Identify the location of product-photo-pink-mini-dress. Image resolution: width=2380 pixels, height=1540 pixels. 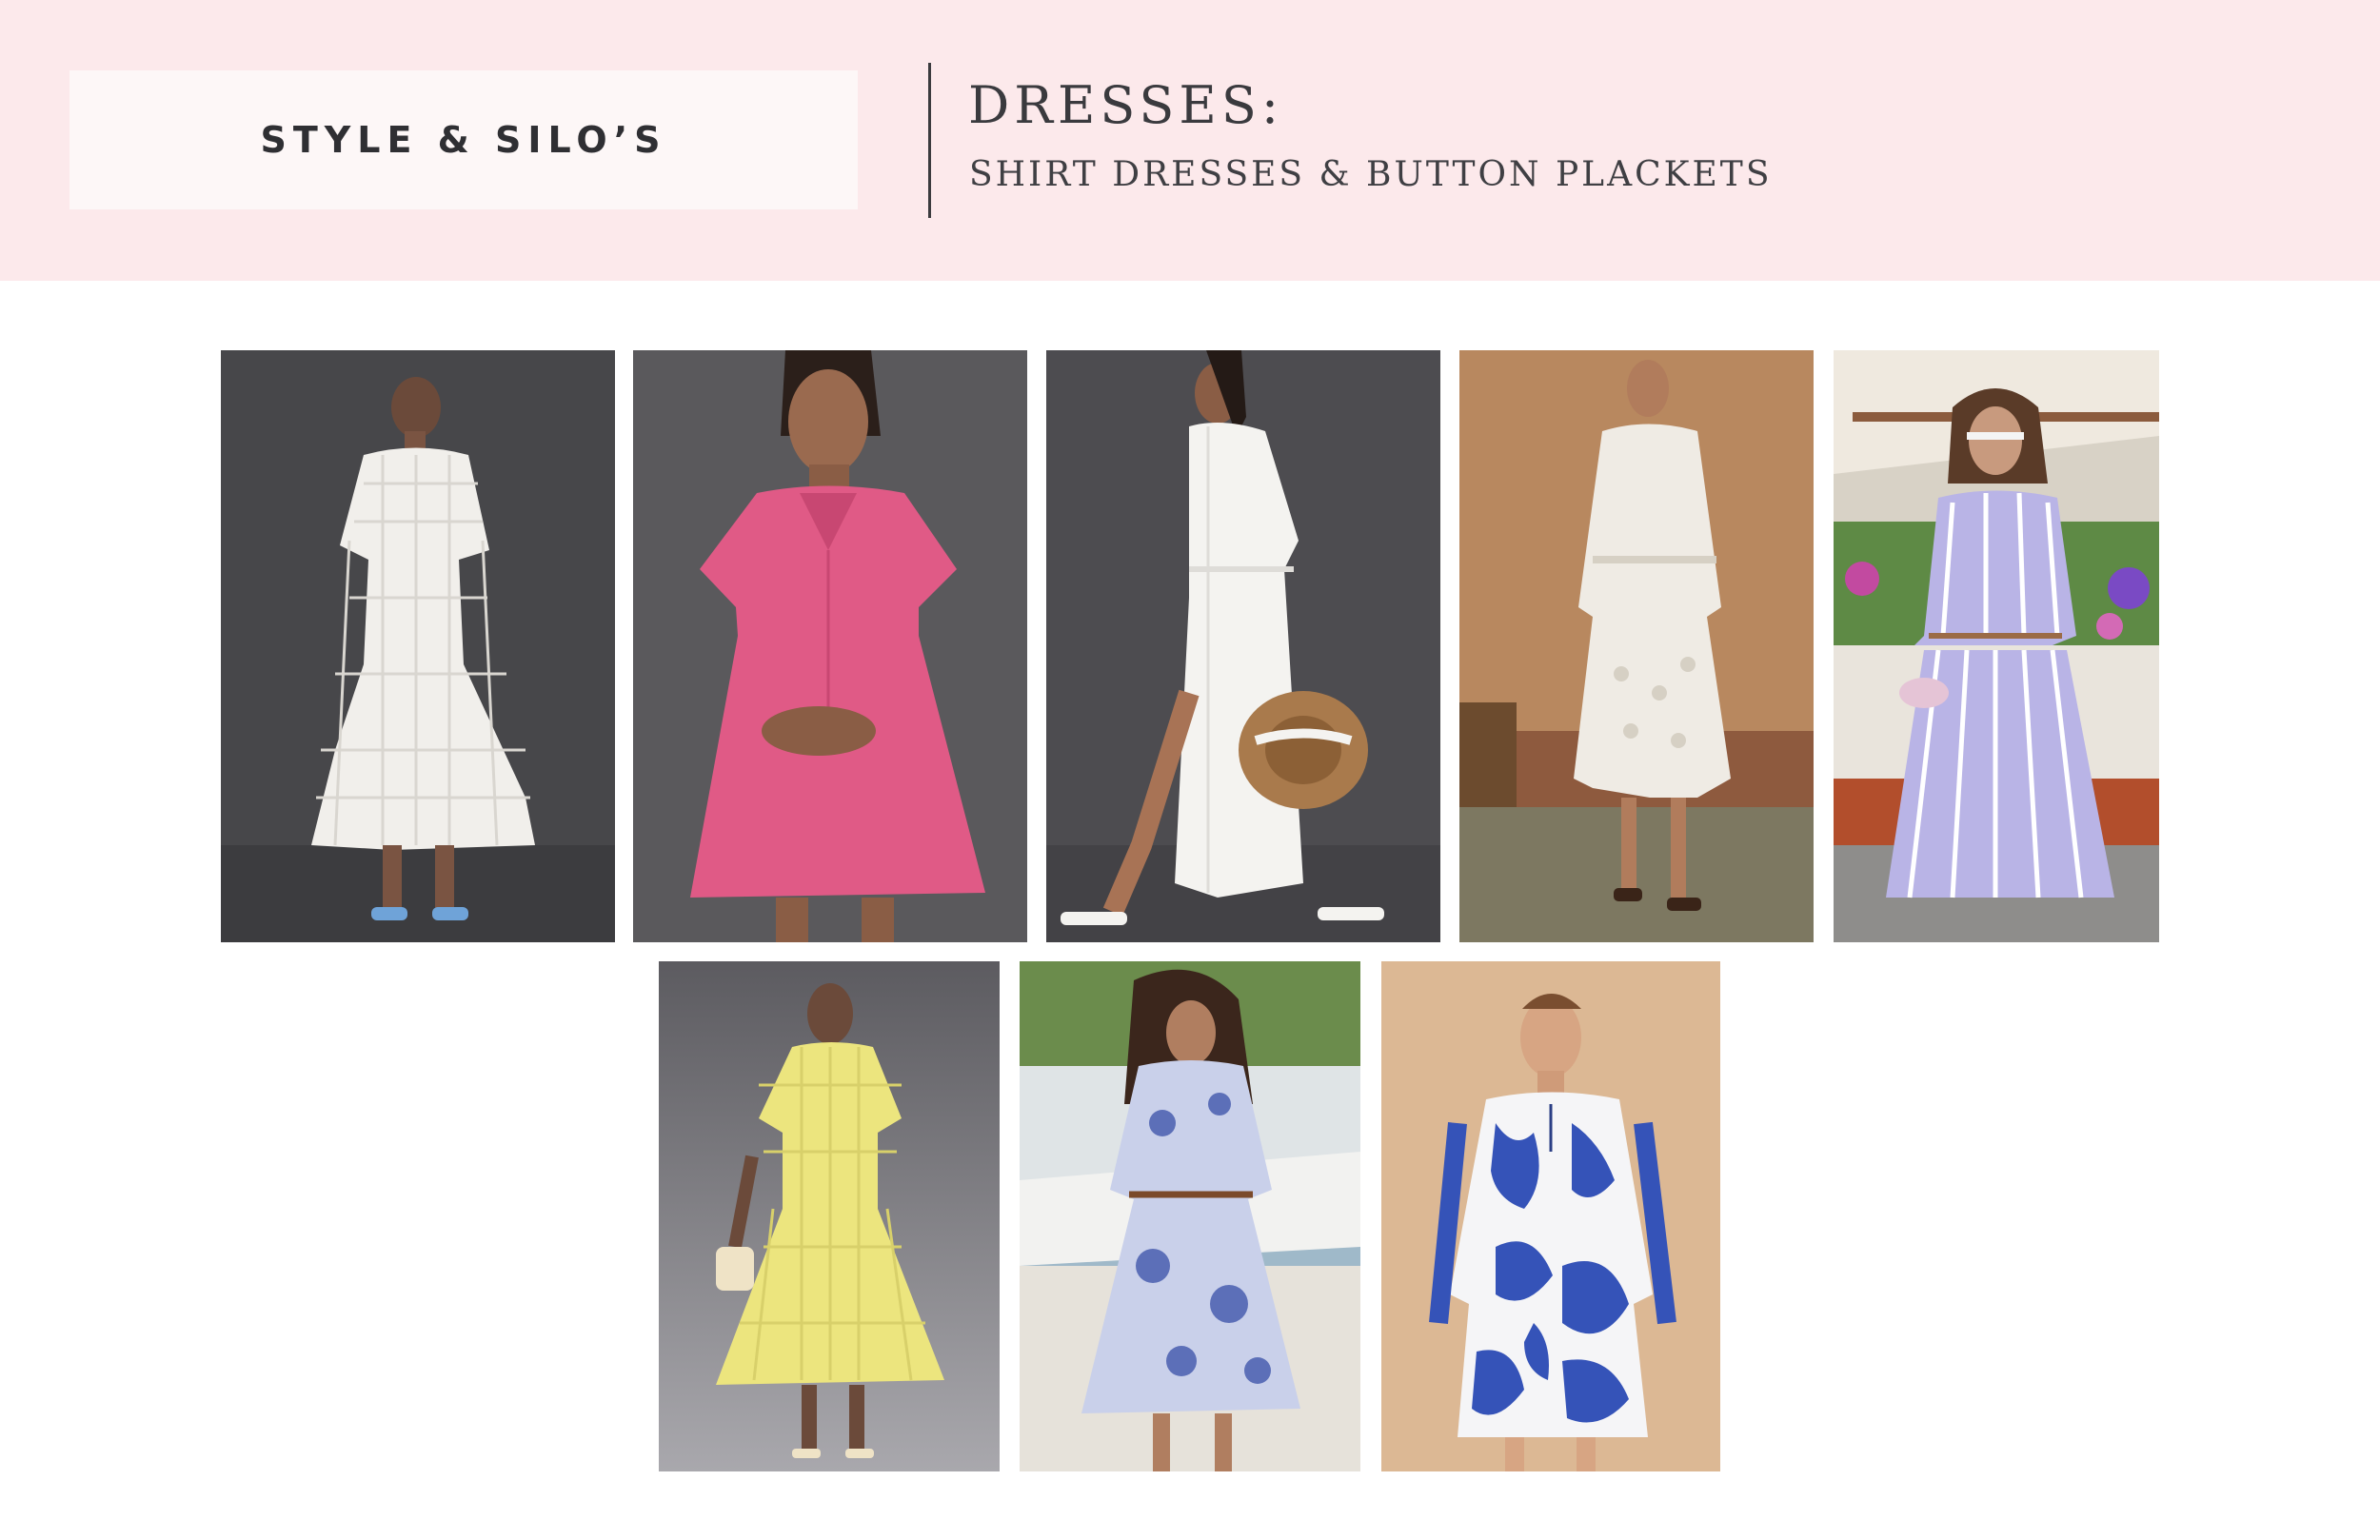
(830, 646).